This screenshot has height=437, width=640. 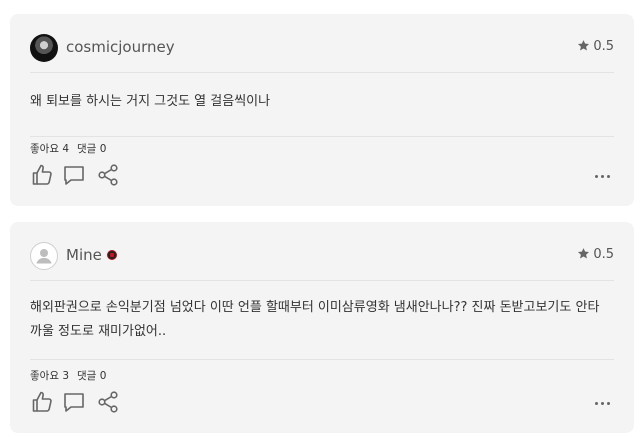 I want to click on default-user-icon, so click(x=44, y=256).